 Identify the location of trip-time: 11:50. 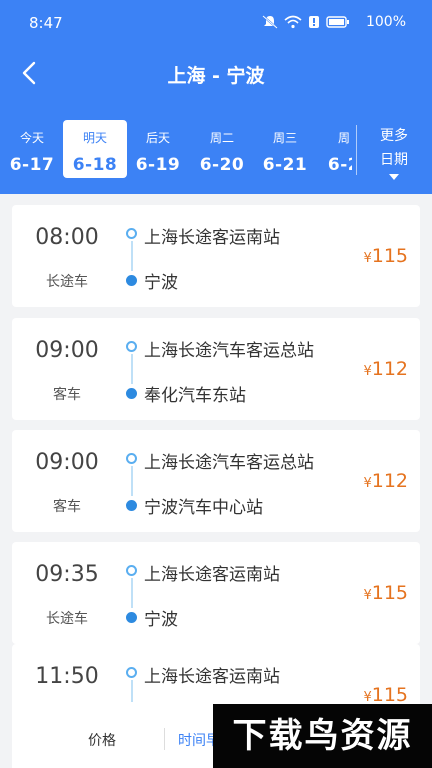
(67, 676).